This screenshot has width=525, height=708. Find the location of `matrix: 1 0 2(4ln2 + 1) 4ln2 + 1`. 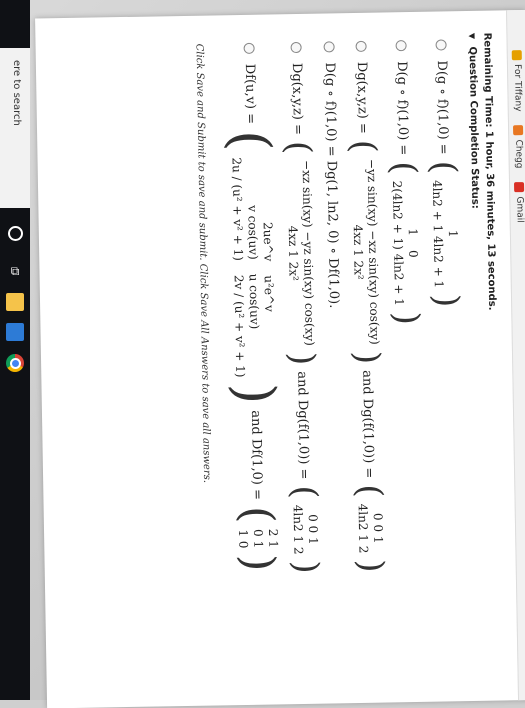

matrix: 1 0 2(4ln2 + 1) 4ln2 + 1 is located at coordinates (405, 243).